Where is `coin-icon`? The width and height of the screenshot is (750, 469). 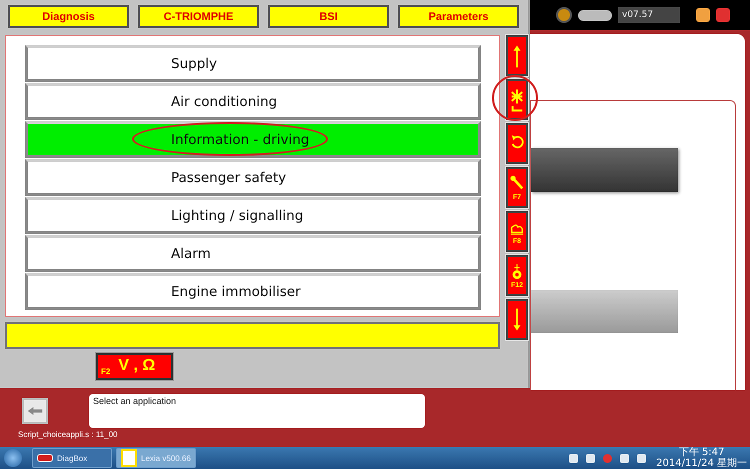 coin-icon is located at coordinates (564, 15).